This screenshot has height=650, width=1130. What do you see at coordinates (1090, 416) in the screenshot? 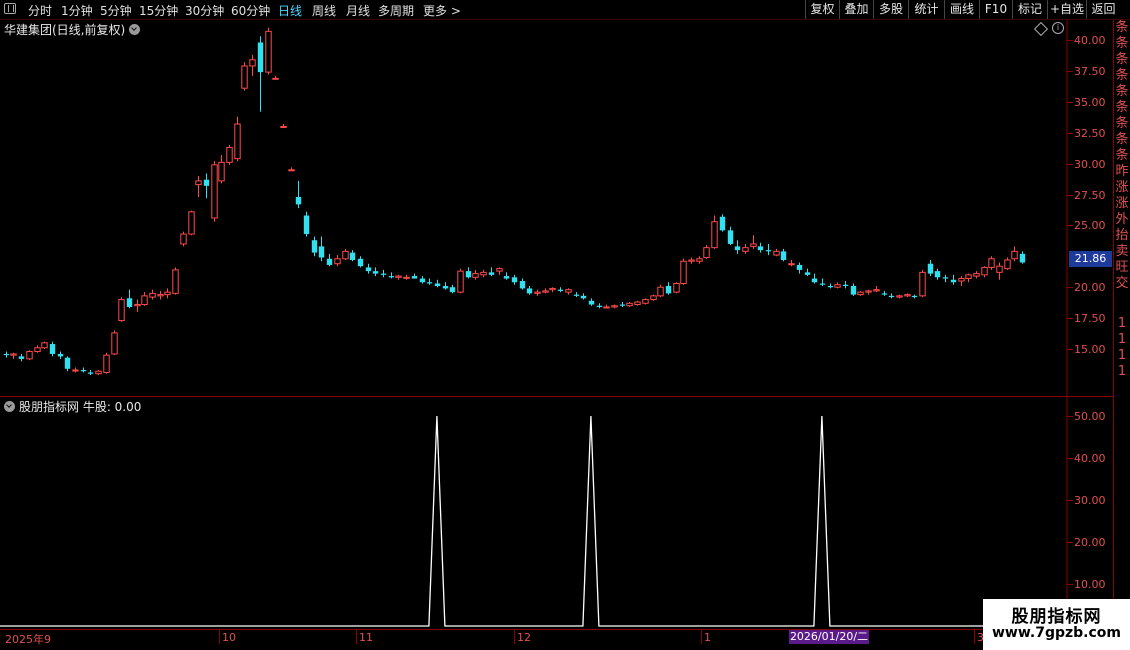
I see `indicator-tick-label: 50.00` at bounding box center [1090, 416].